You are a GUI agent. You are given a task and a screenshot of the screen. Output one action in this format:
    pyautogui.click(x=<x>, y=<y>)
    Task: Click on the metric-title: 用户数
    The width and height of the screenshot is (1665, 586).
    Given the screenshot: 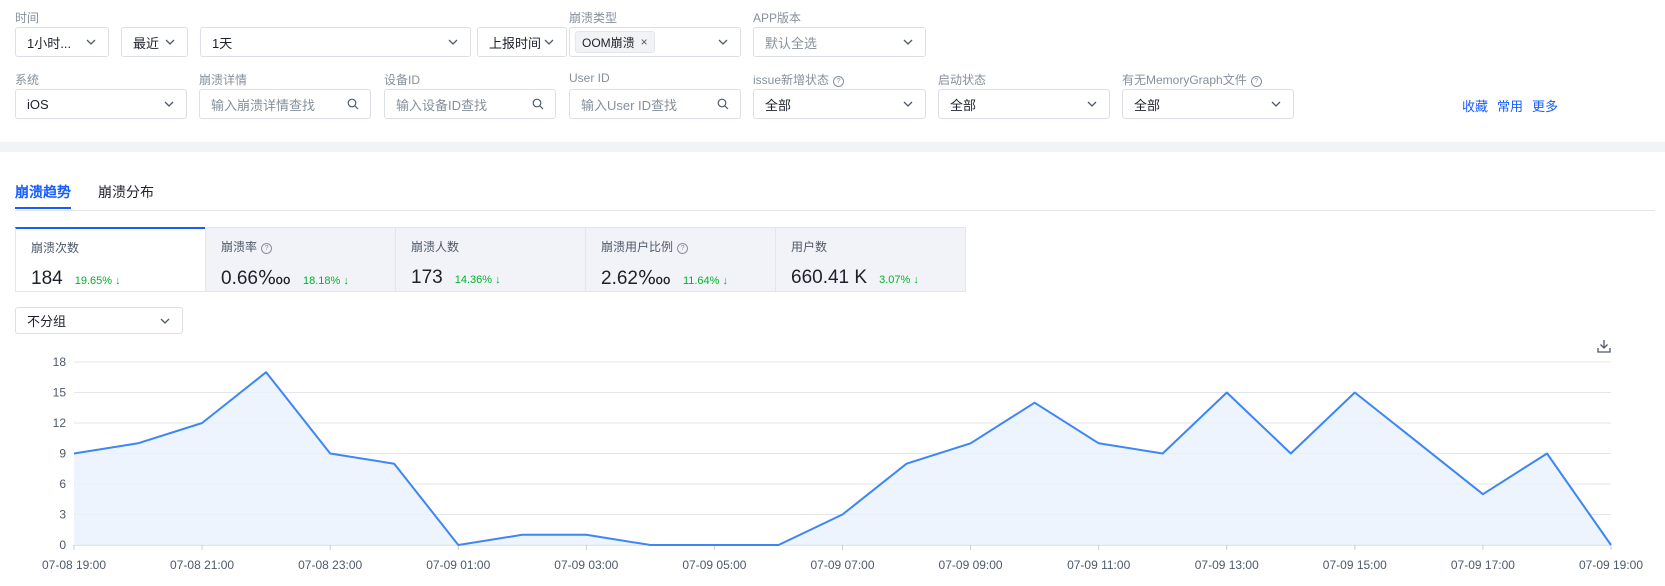 What is the action you would take?
    pyautogui.click(x=809, y=247)
    